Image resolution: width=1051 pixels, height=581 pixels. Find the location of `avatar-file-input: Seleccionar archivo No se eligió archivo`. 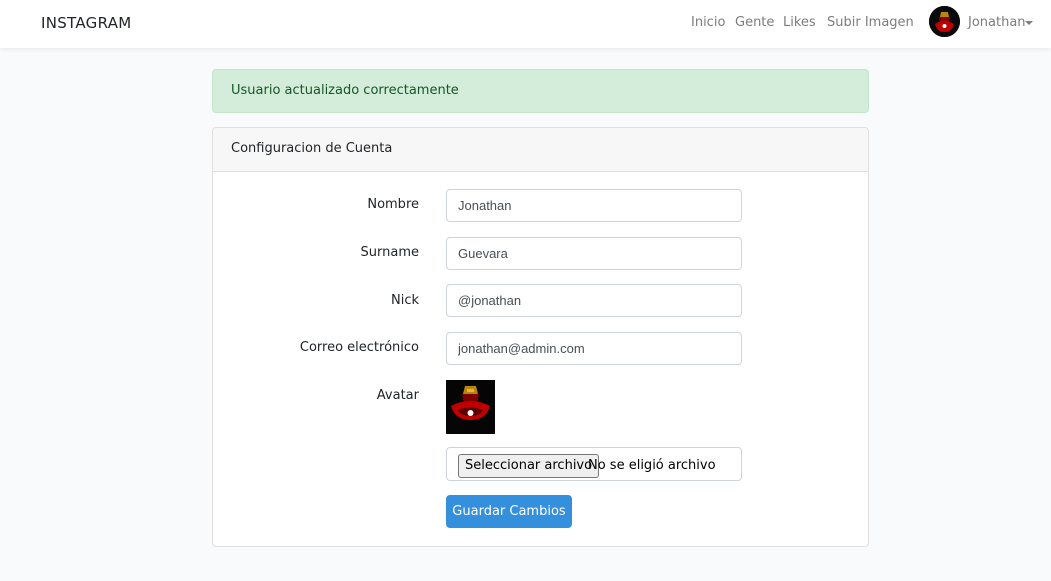

avatar-file-input: Seleccionar archivo No se eligió archivo is located at coordinates (594, 464).